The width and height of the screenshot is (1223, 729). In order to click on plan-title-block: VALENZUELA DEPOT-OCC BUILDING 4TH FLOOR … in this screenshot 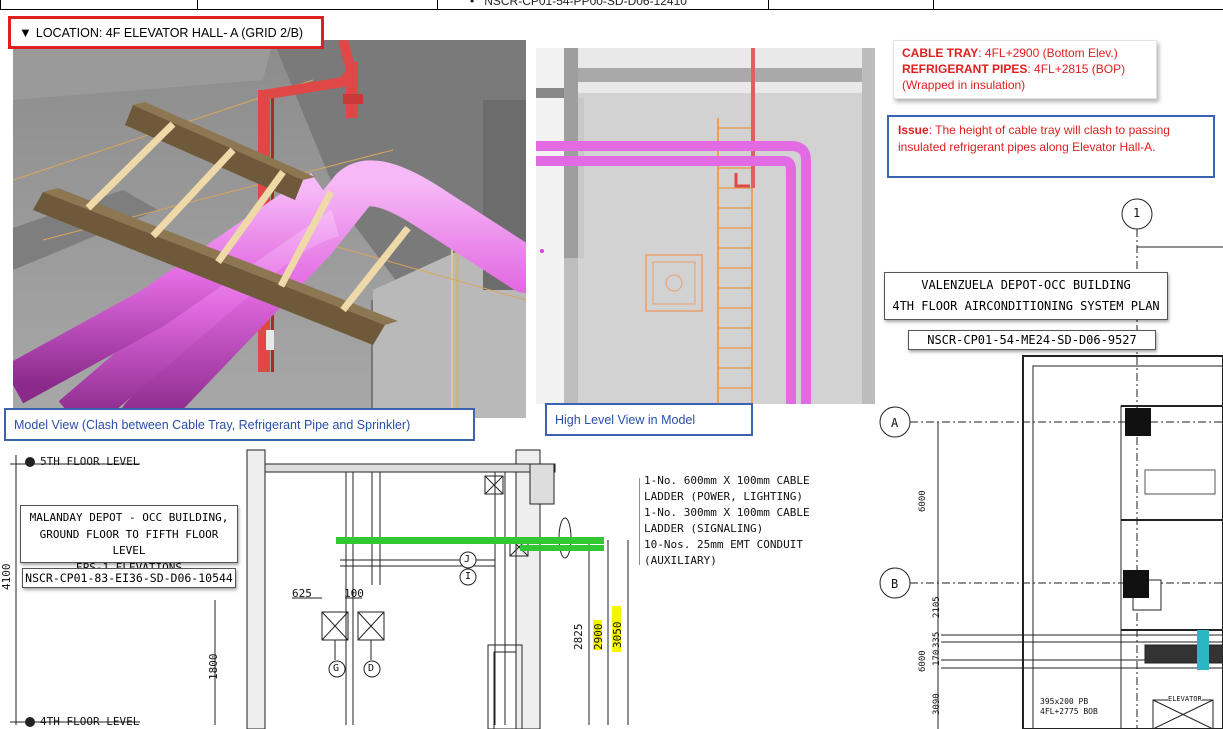, I will do `click(1026, 296)`.